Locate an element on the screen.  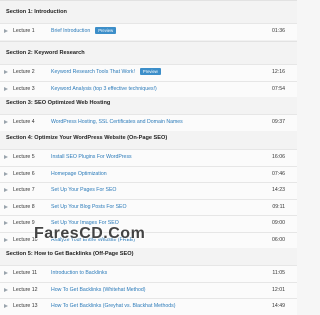
lecture-title: Homepage Optimization is located at coordinates (79, 174).